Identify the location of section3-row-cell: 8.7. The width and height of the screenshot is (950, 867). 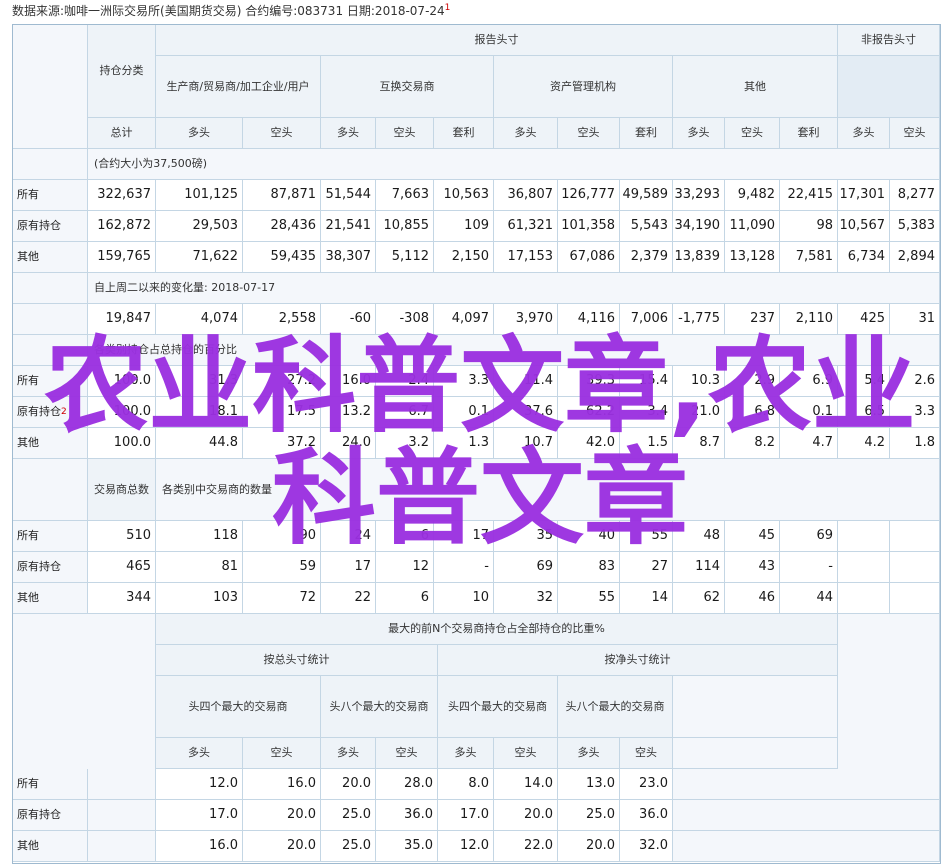
(699, 443).